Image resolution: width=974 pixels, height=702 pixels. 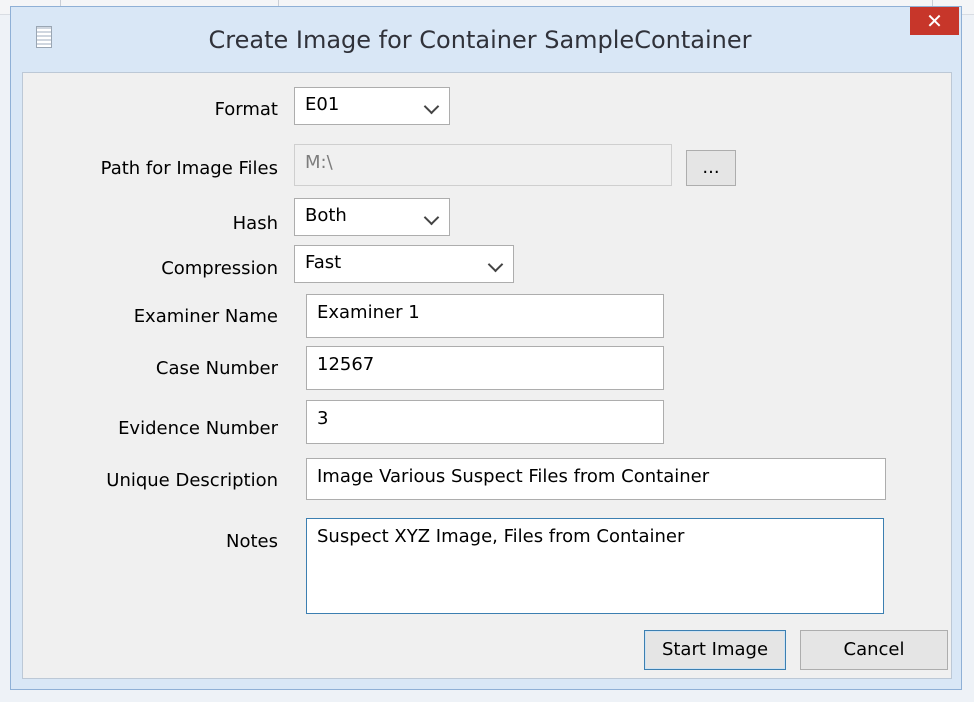 What do you see at coordinates (485, 316) in the screenshot?
I see `examiner-input: Examiner 1` at bounding box center [485, 316].